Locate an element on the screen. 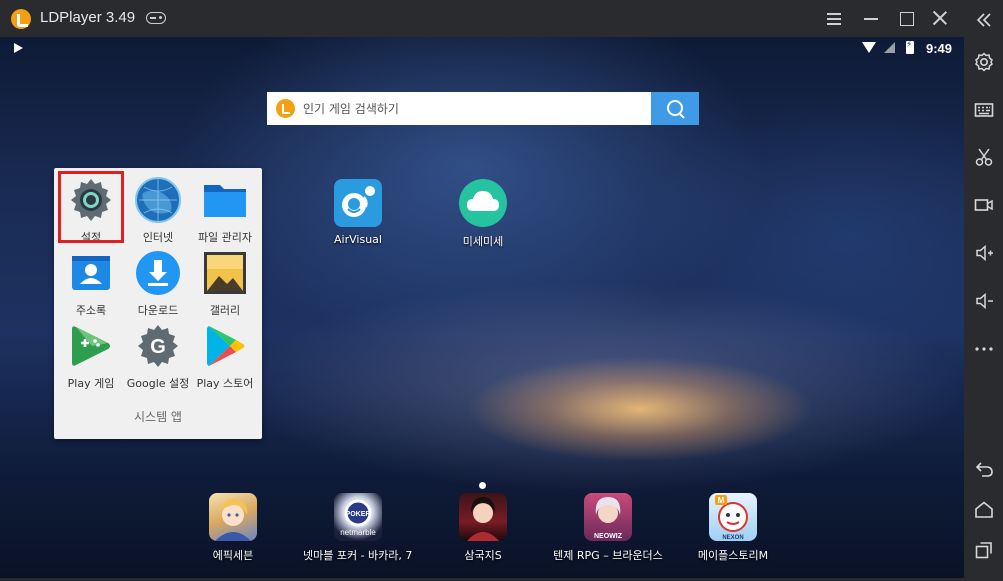 This screenshot has height=581, width=1003. app-maplestory-m: M NEXON 메이플스토리M is located at coordinates (733, 528).